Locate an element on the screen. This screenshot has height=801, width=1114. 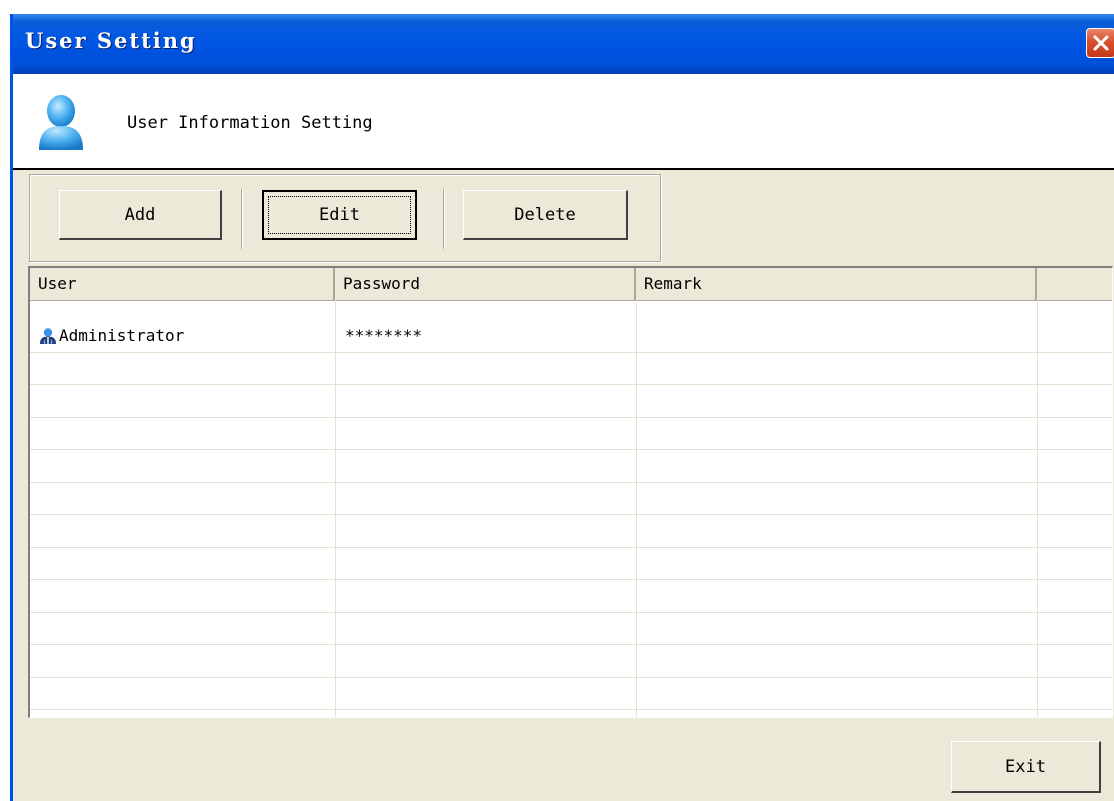
header-panel: User Information Setting is located at coordinates (563, 122).